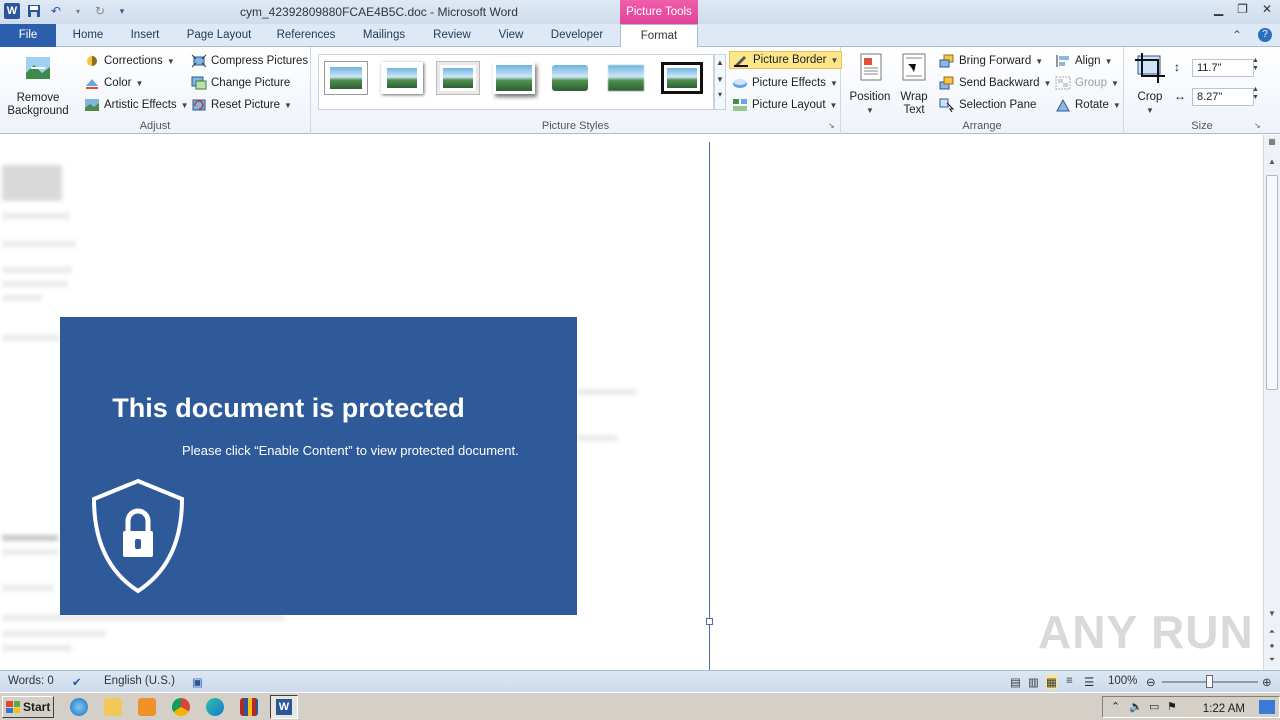 The image size is (1280, 720). What do you see at coordinates (1242, 9) in the screenshot?
I see `restore-icon: ❐` at bounding box center [1242, 9].